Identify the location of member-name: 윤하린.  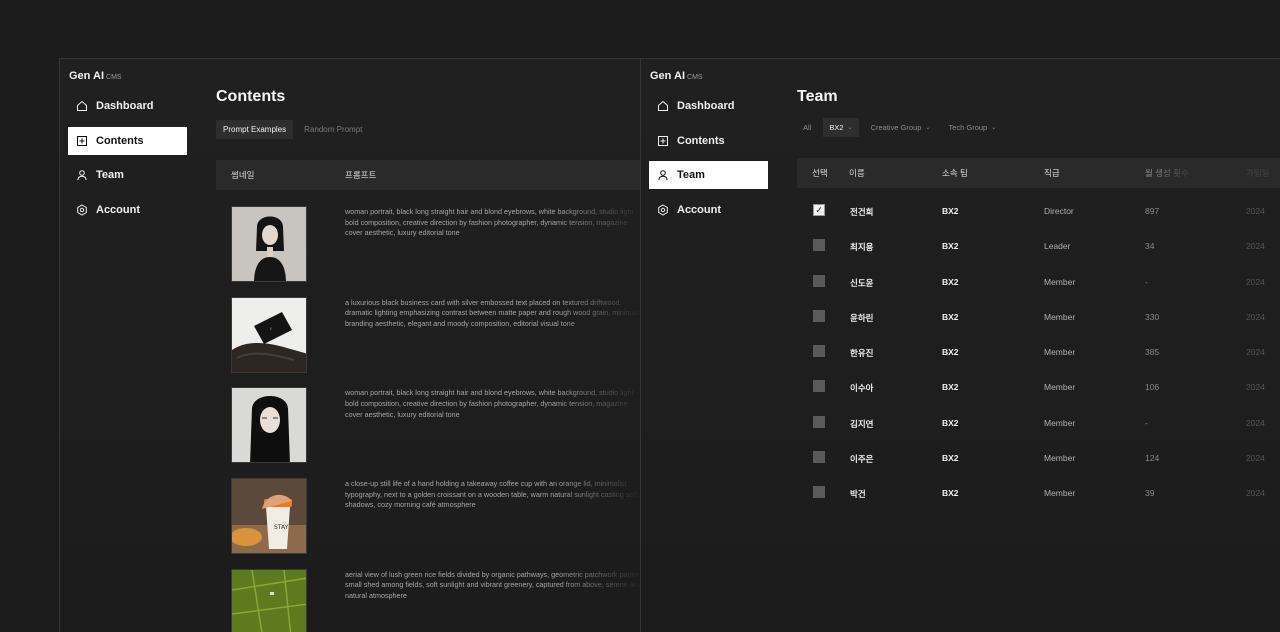
(862, 317).